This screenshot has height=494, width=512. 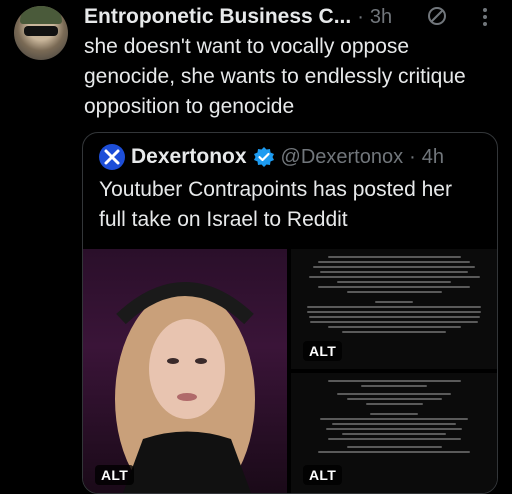 I want to click on media-document-top: ALT, so click(x=394, y=309).